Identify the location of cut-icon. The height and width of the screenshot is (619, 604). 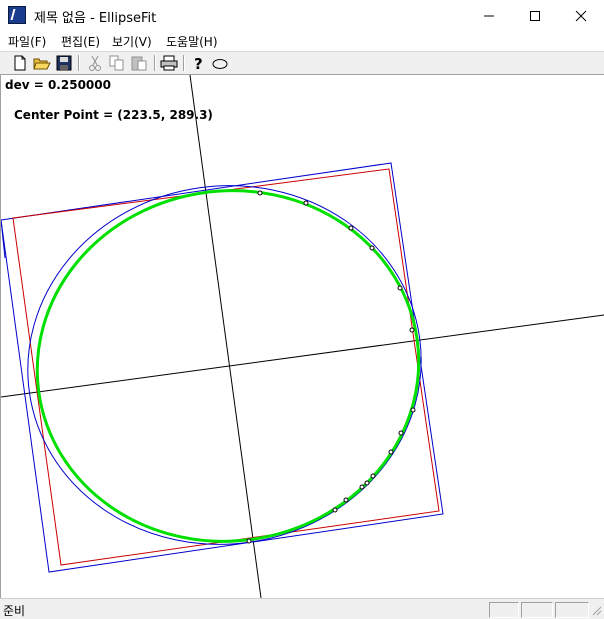
(95, 63).